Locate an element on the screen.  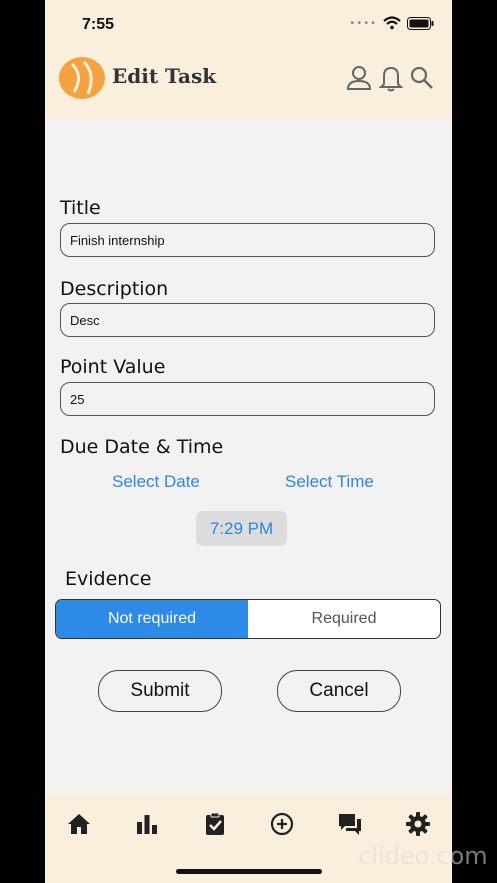
point-value-input is located at coordinates (247, 399).